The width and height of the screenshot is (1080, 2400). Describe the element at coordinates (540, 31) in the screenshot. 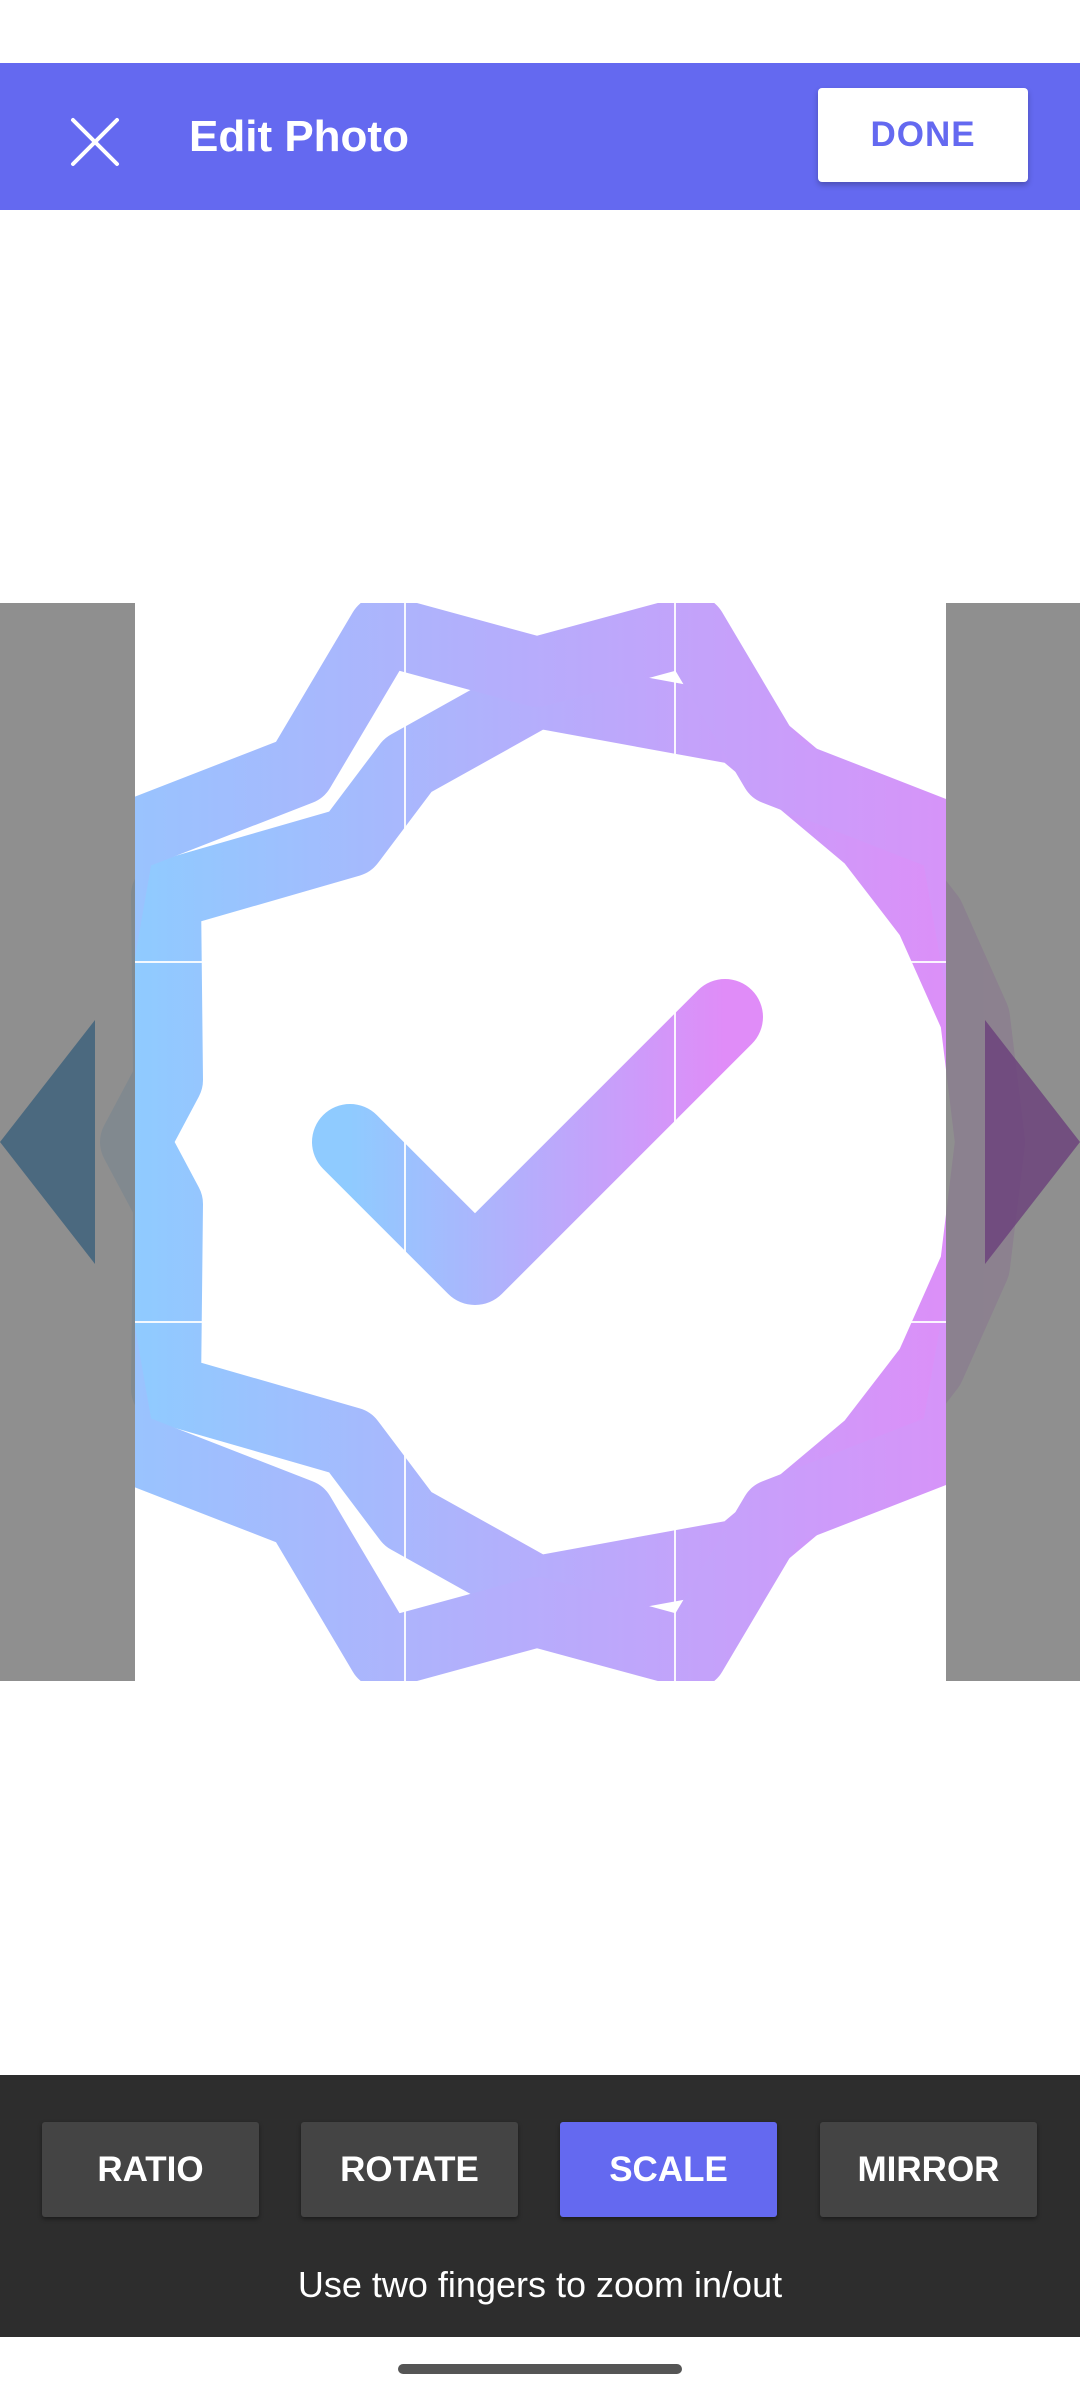

I see `status-bar` at that location.